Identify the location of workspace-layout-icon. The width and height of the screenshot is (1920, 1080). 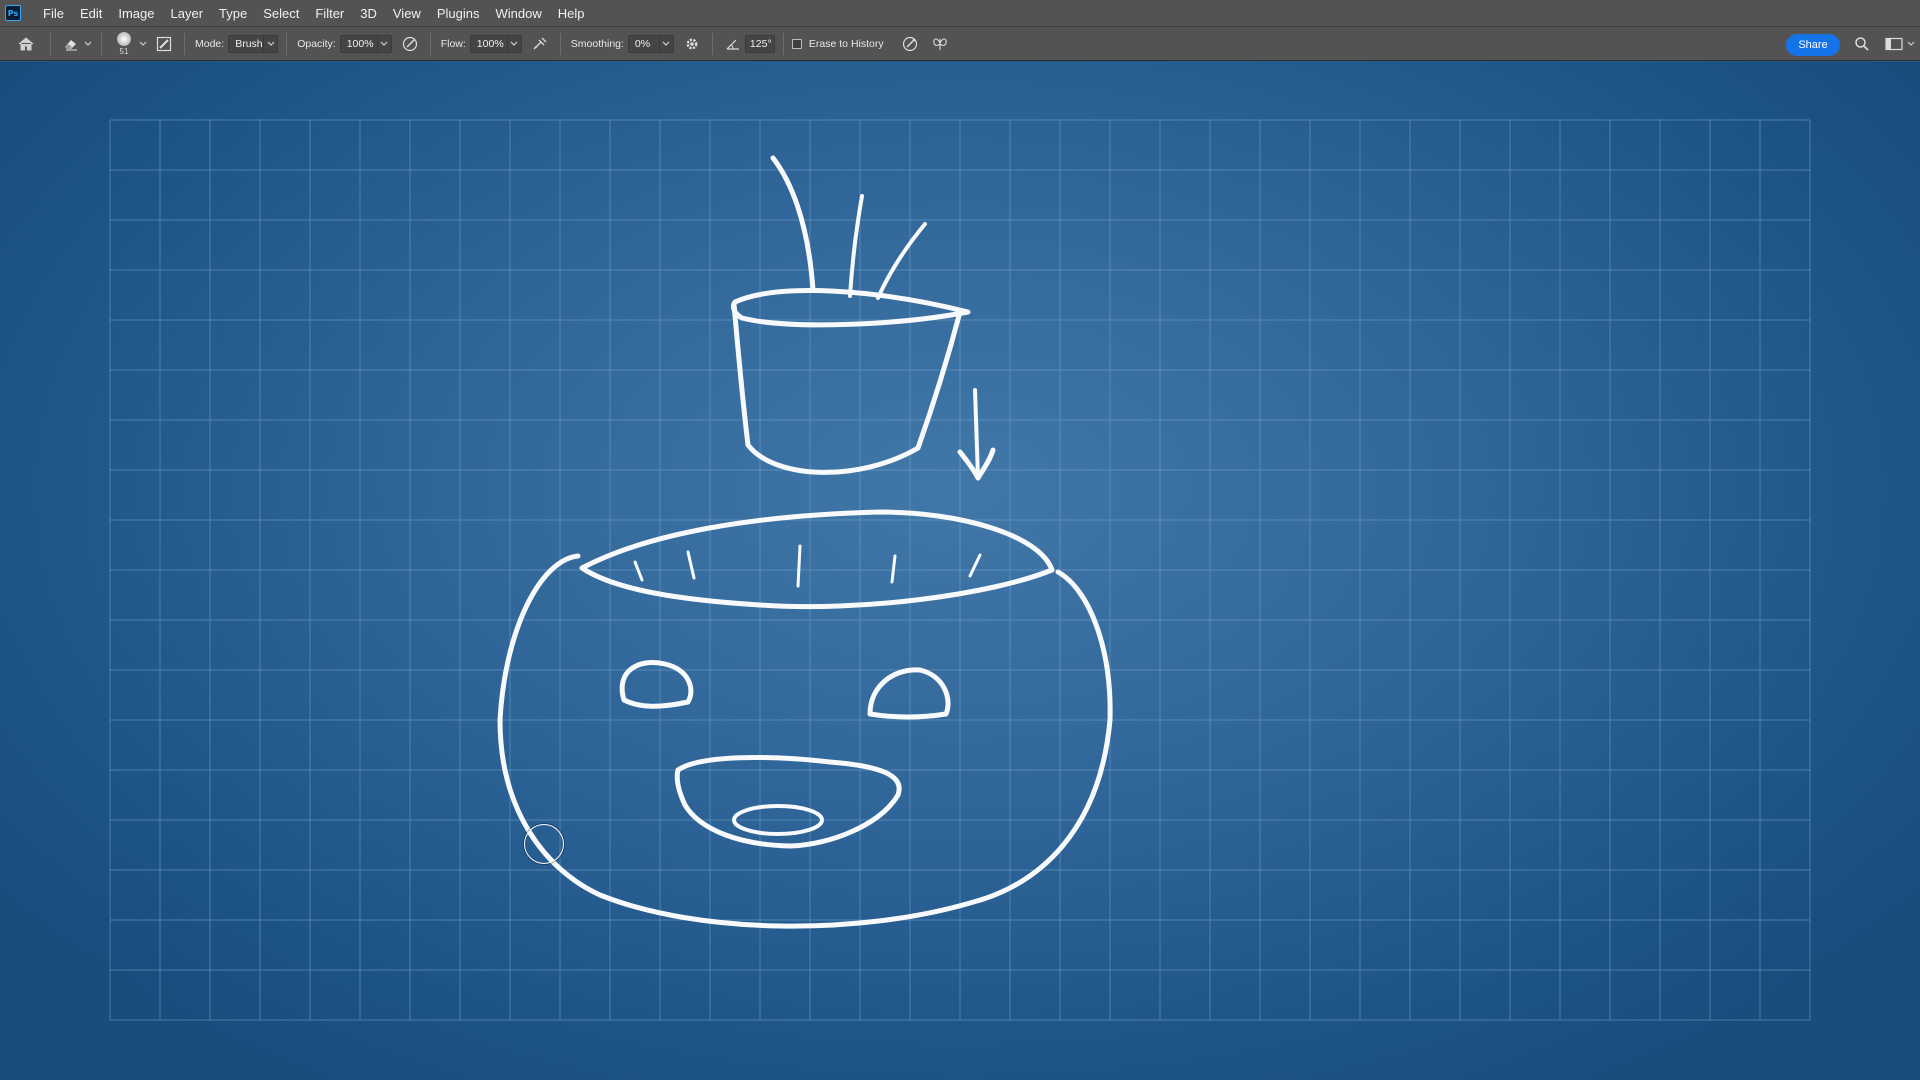
(1894, 44).